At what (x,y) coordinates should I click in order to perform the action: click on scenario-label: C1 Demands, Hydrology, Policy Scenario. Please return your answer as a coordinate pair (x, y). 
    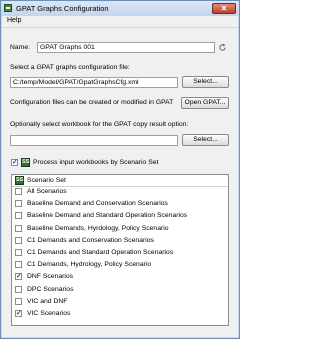
    Looking at the image, I should click on (89, 265).